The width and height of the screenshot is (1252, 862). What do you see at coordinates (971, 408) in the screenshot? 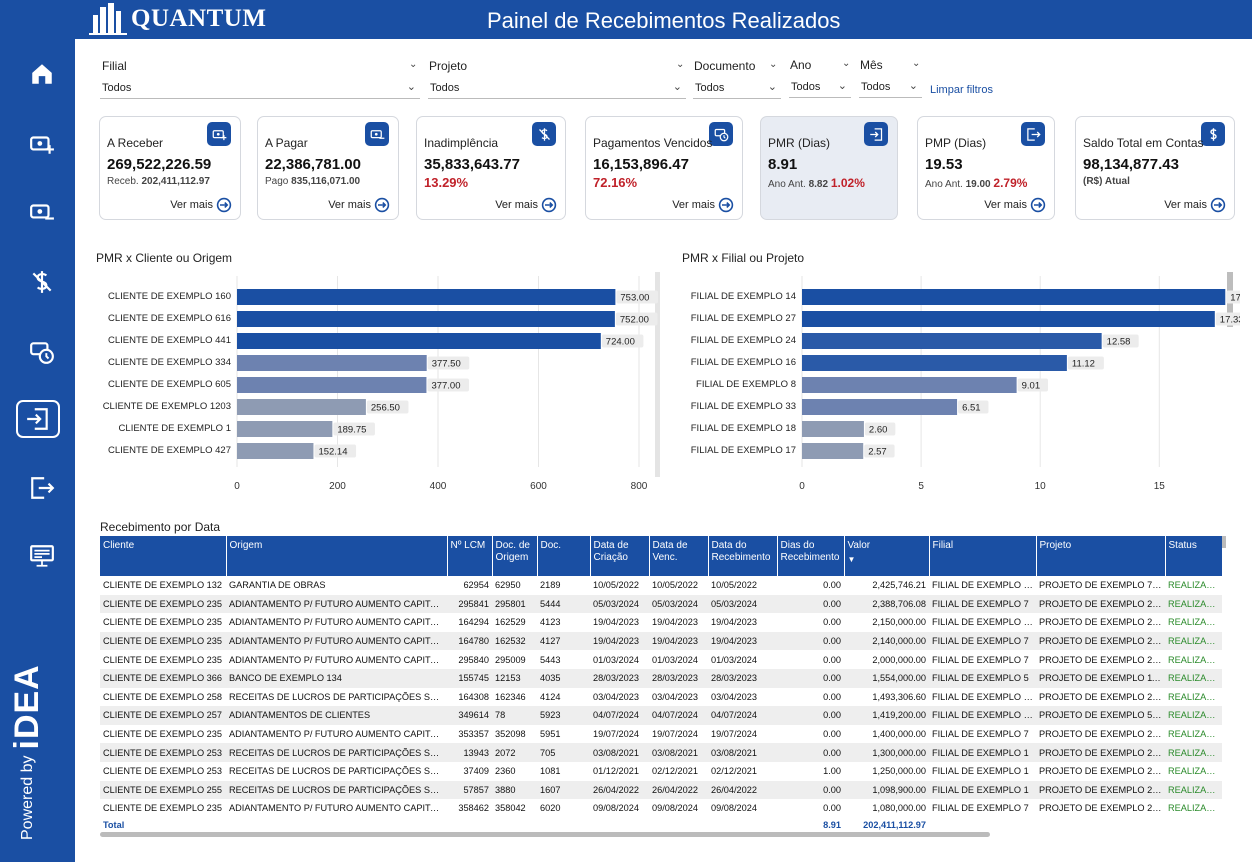
I see `data-label: 6.51` at bounding box center [971, 408].